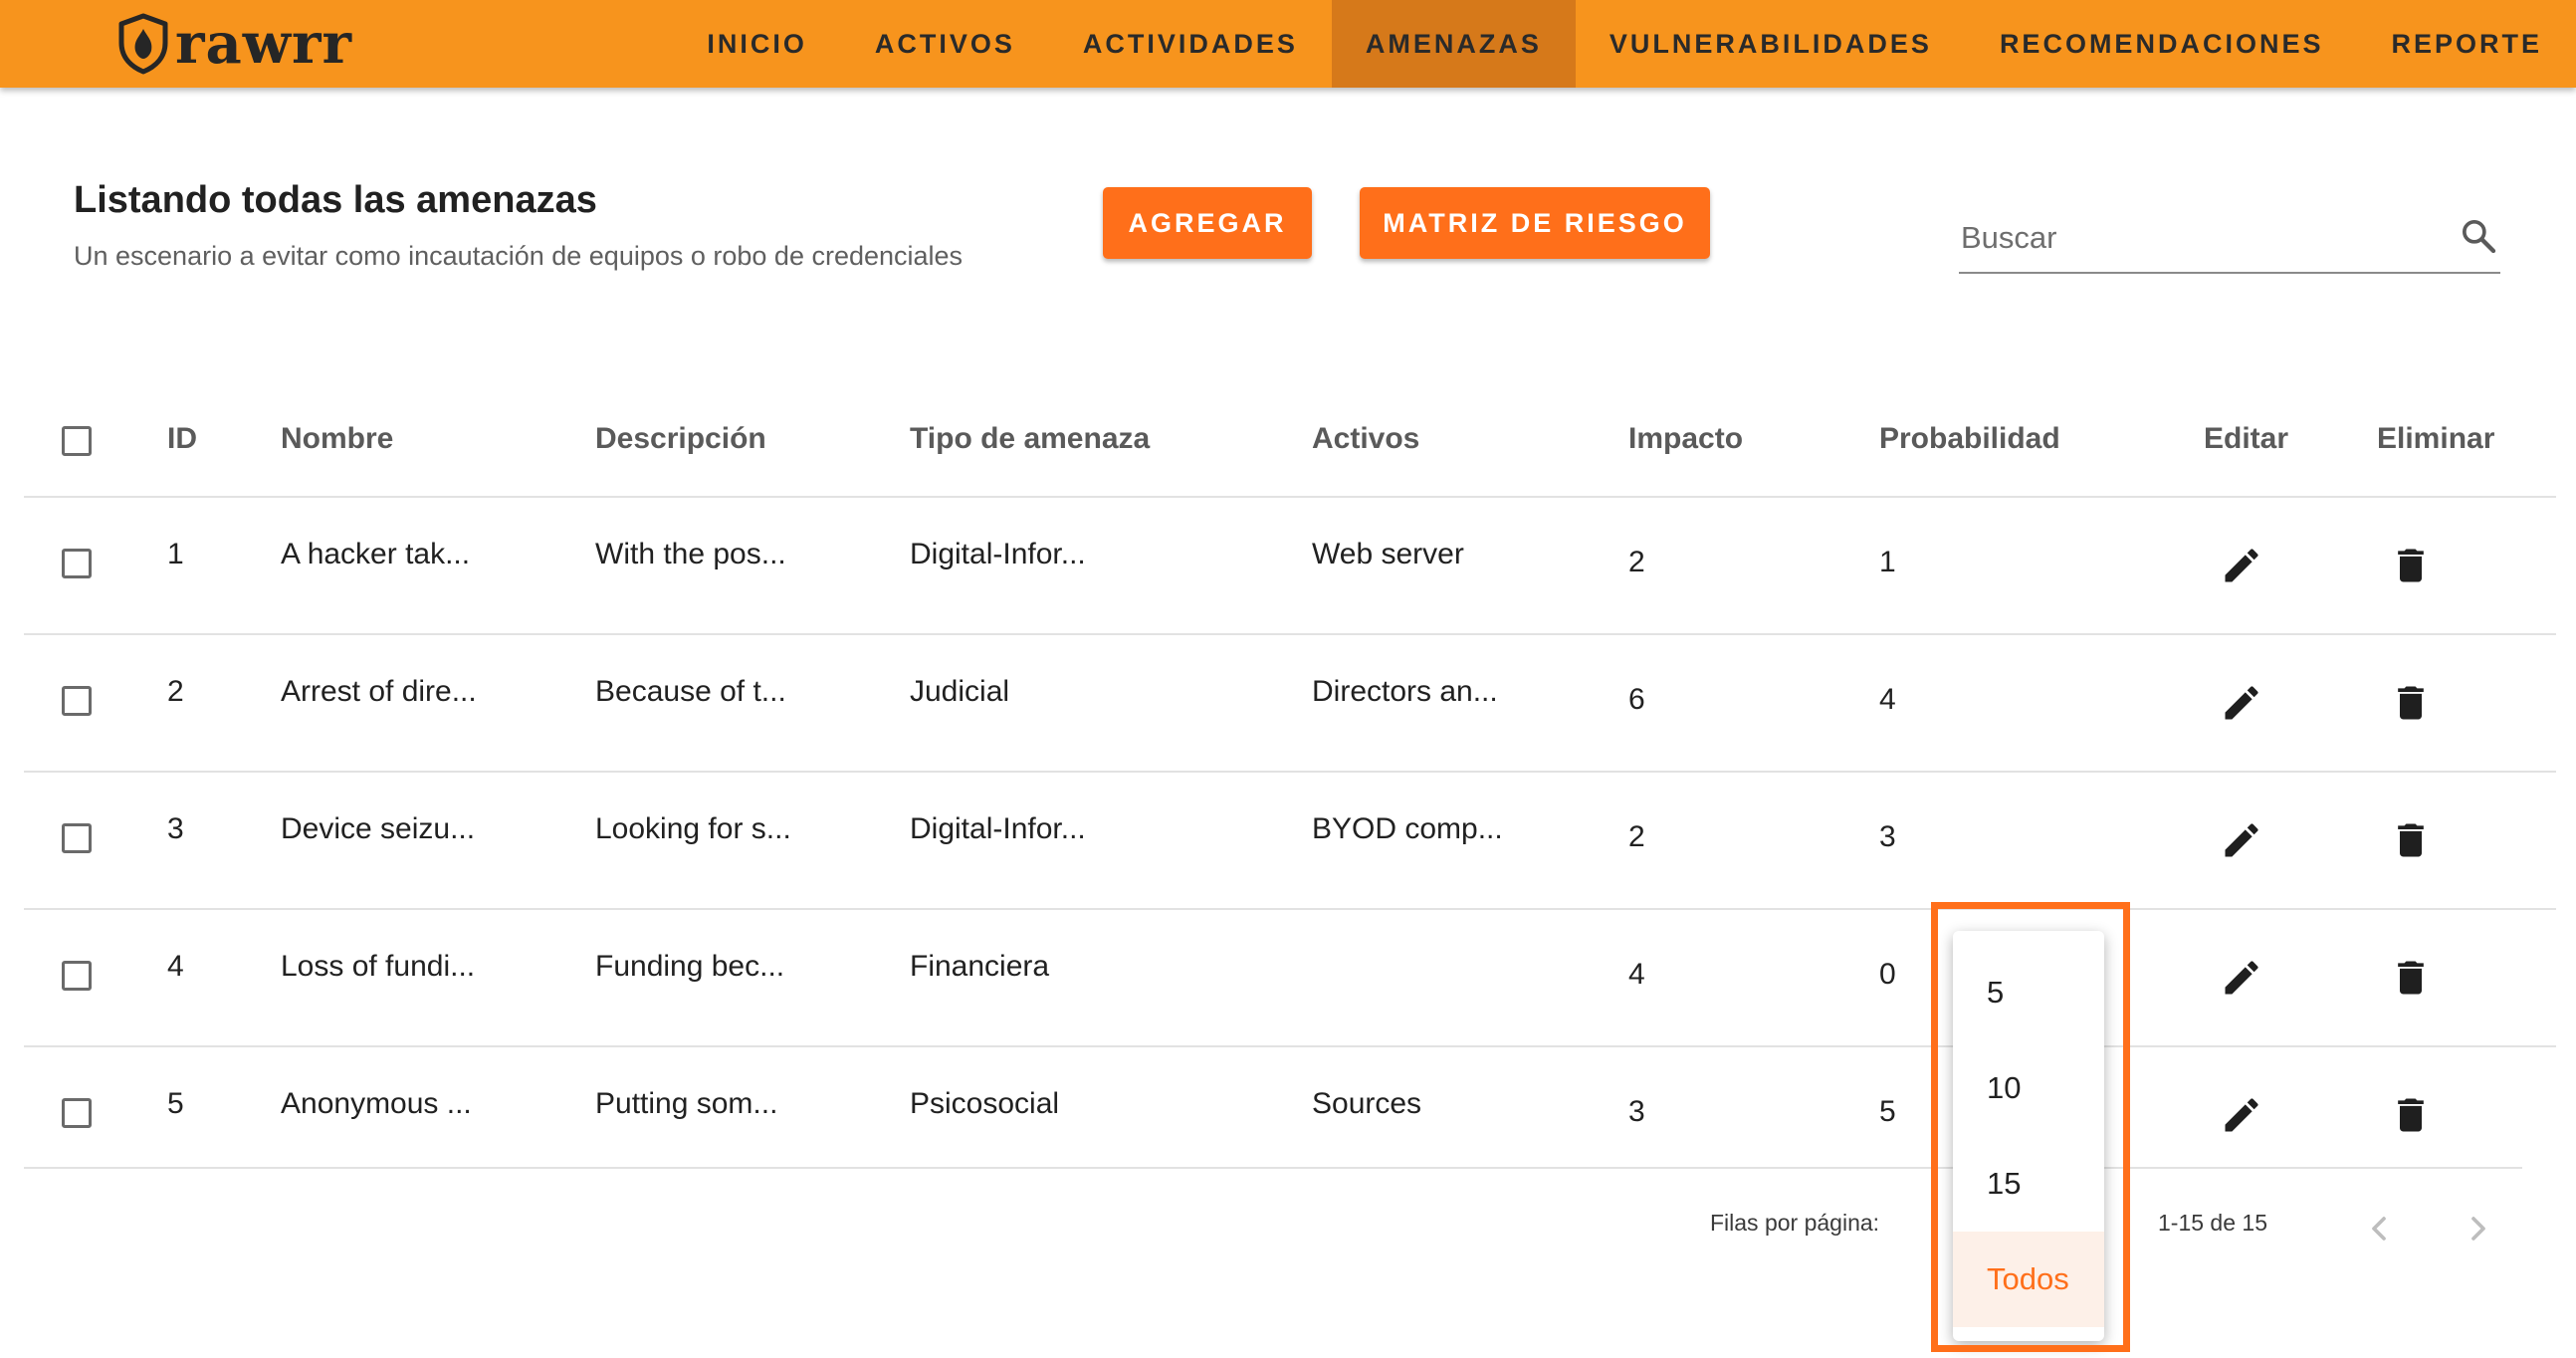 This screenshot has width=2576, height=1358. Describe the element at coordinates (1367, 1103) in the screenshot. I see `cell-activos: Sources` at that location.